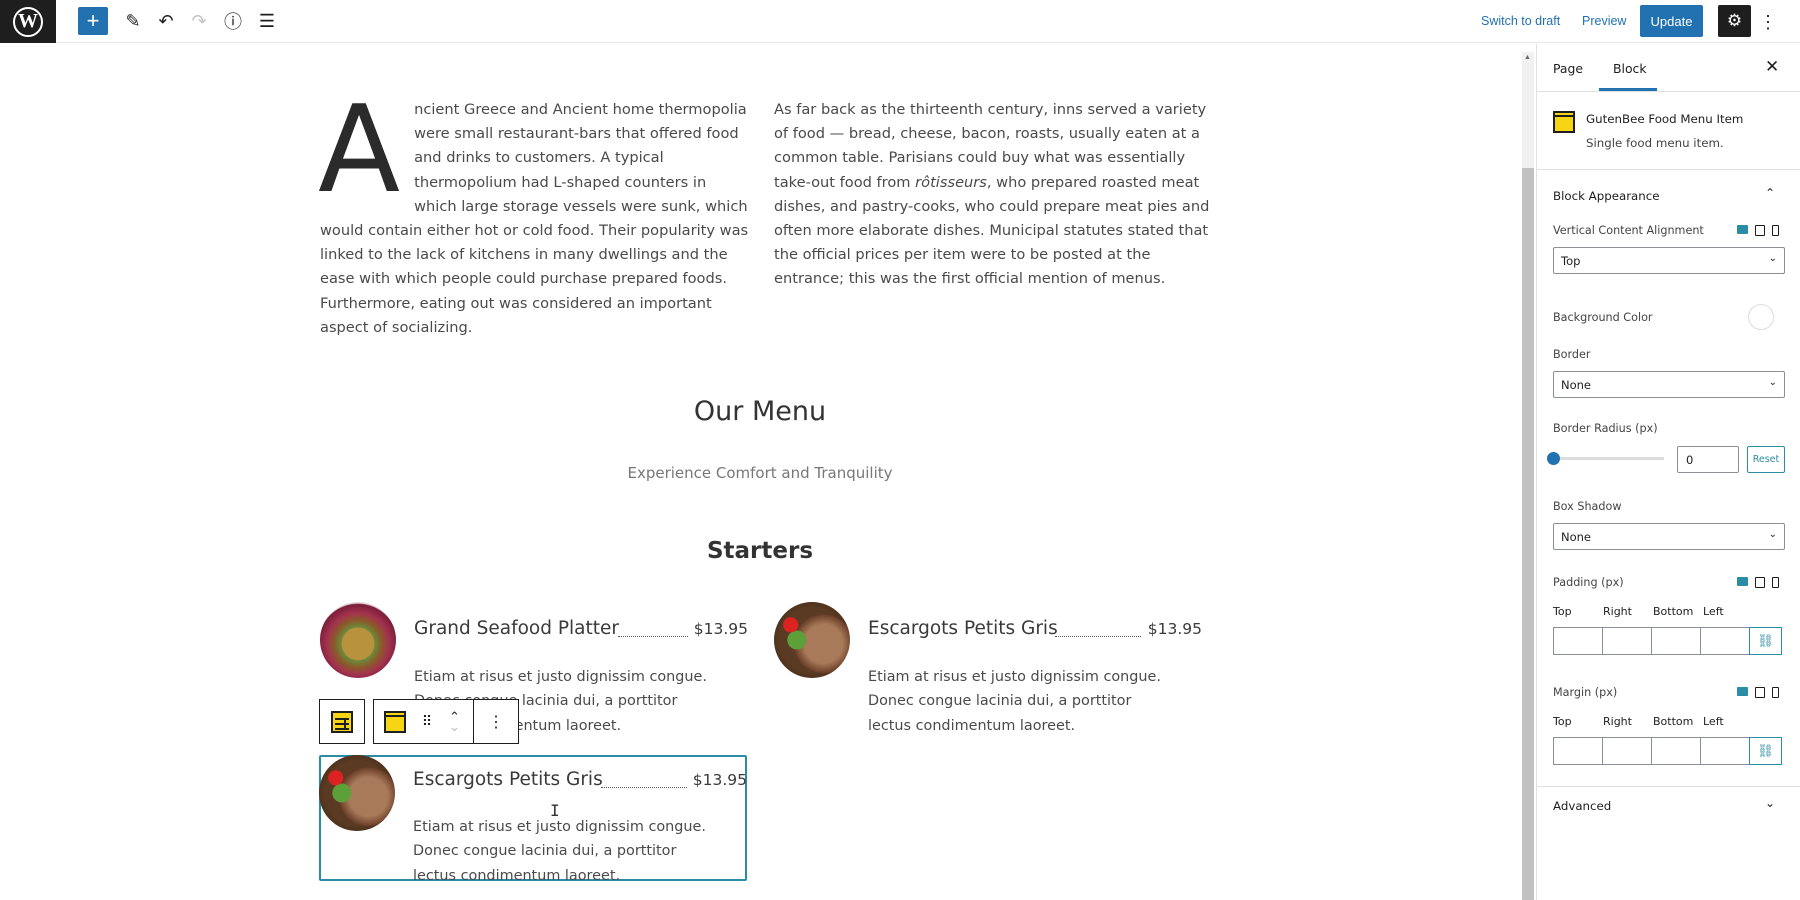 The image size is (1800, 900). I want to click on wordpress-logo-button: W, so click(28, 21).